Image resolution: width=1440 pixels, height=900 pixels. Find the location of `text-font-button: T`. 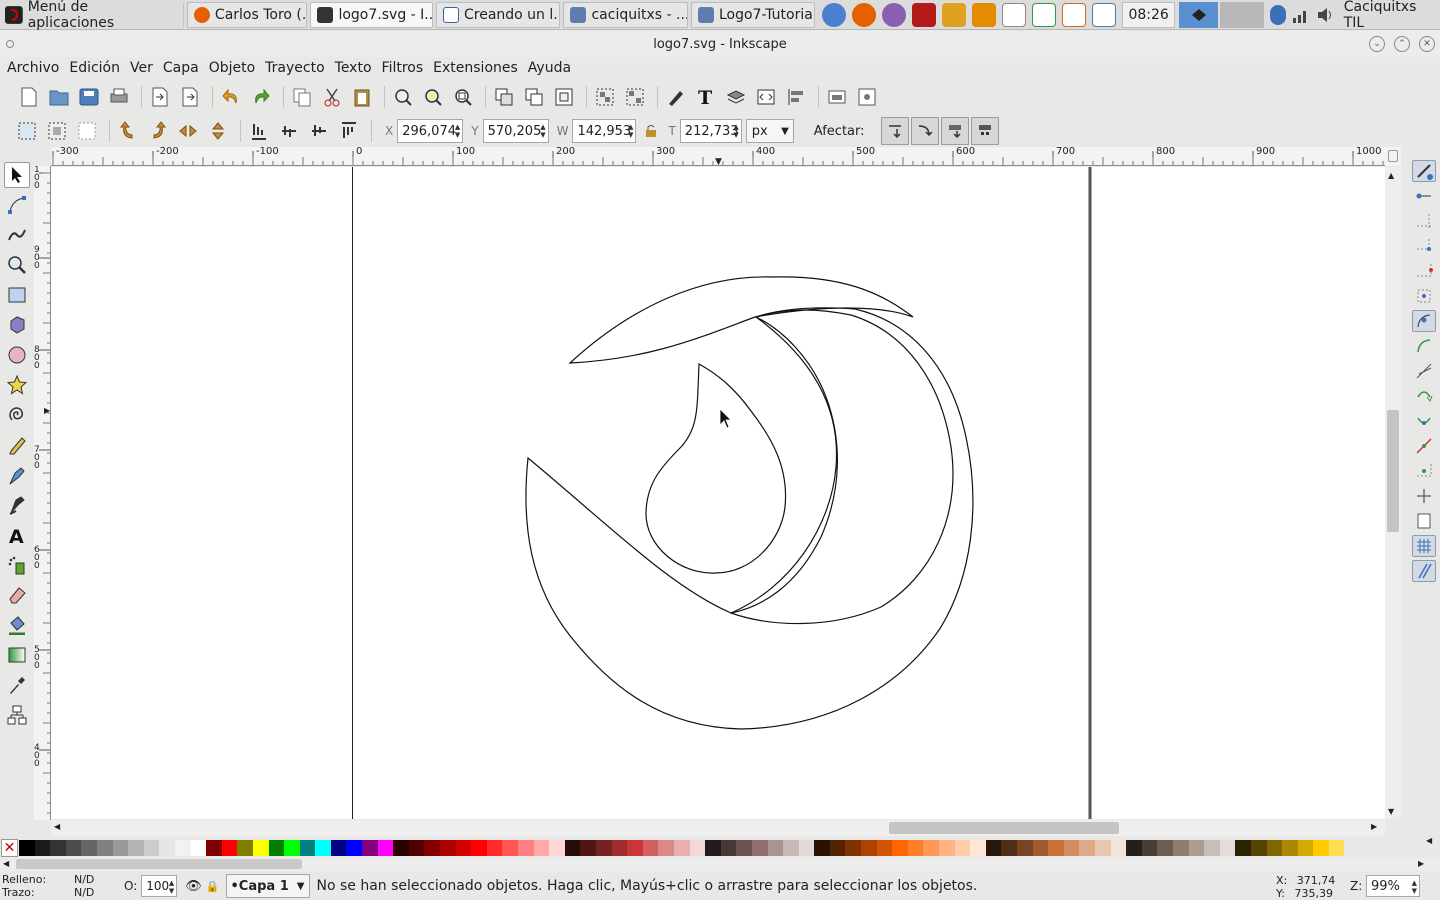

text-font-button: T is located at coordinates (706, 97).